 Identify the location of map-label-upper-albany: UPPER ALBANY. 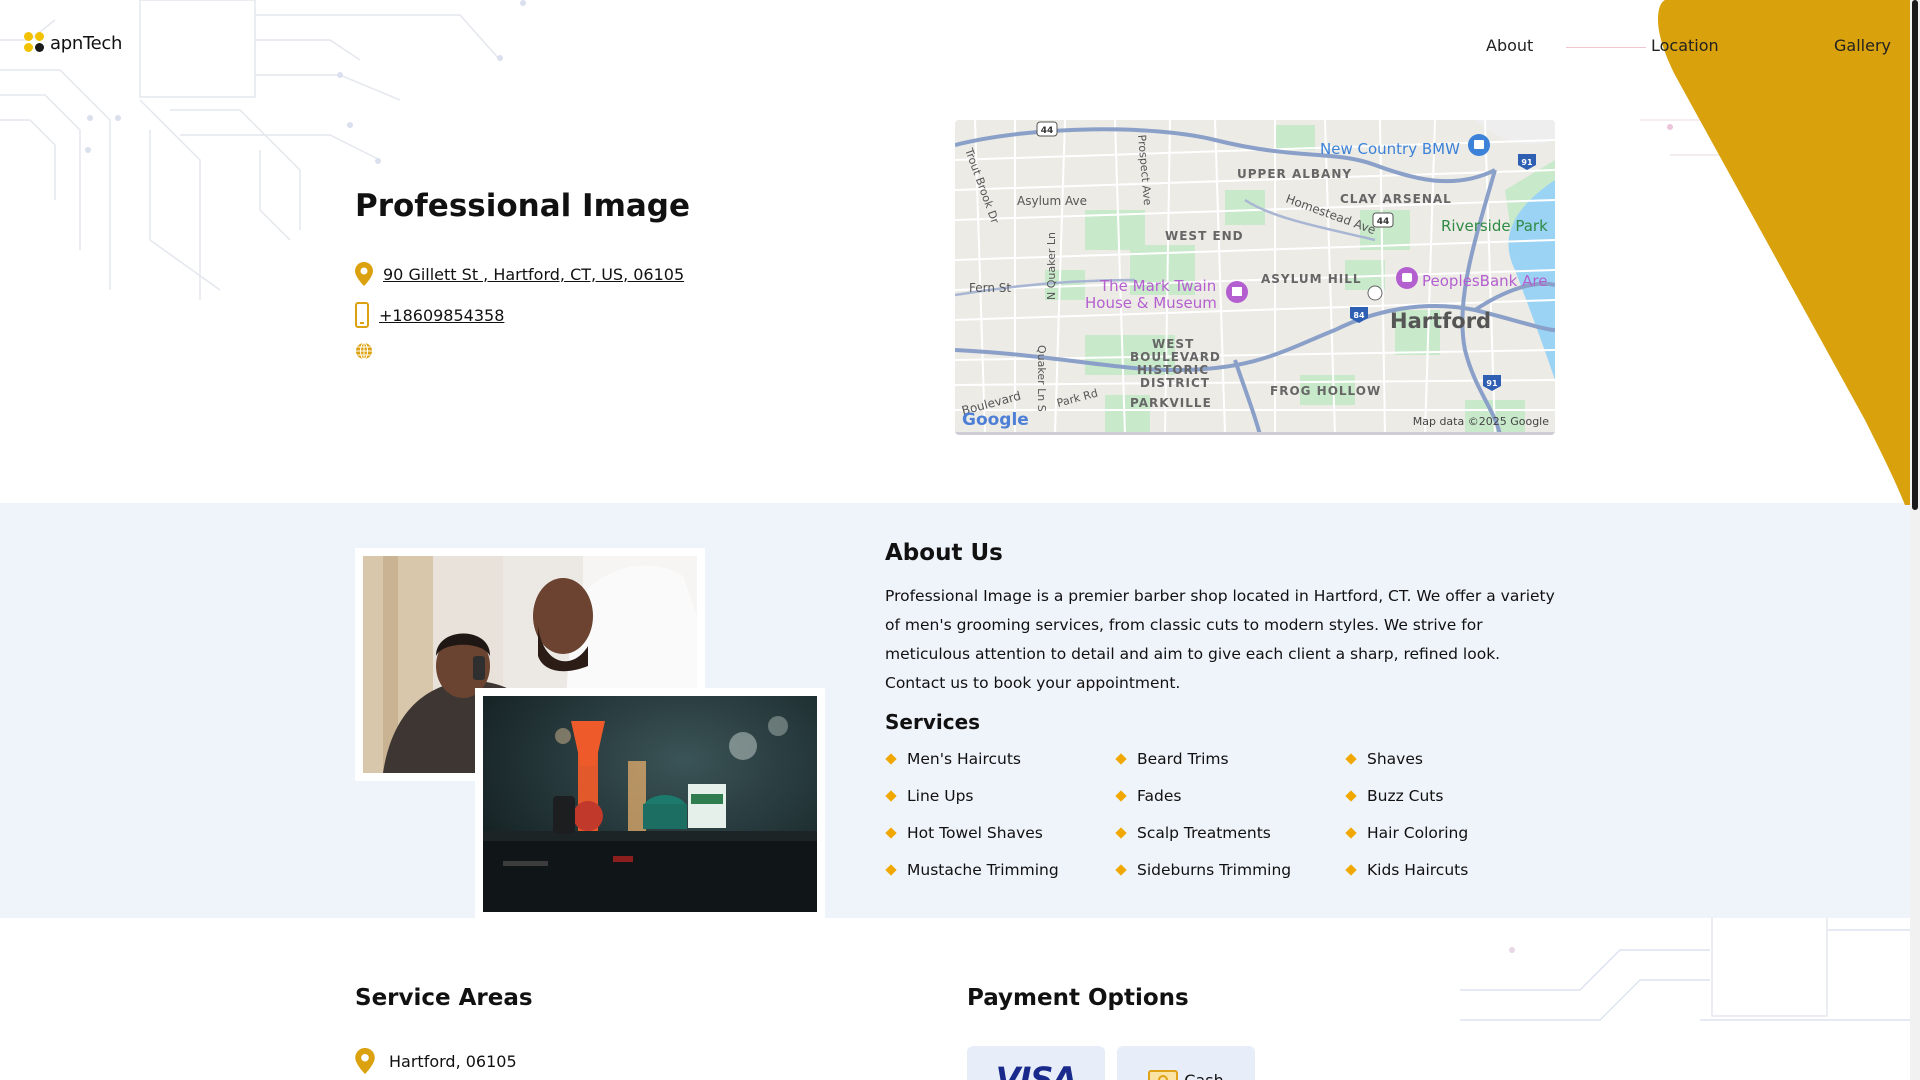
(1294, 174).